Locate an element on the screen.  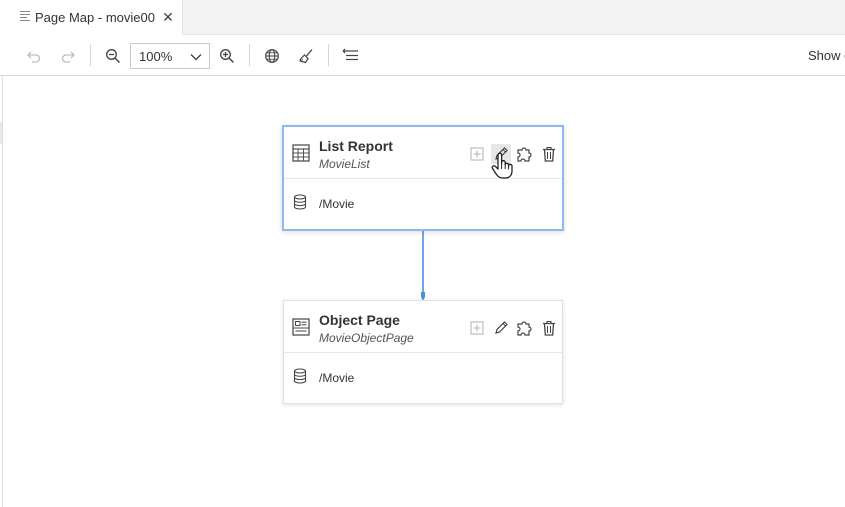
broom-icon is located at coordinates (306, 56).